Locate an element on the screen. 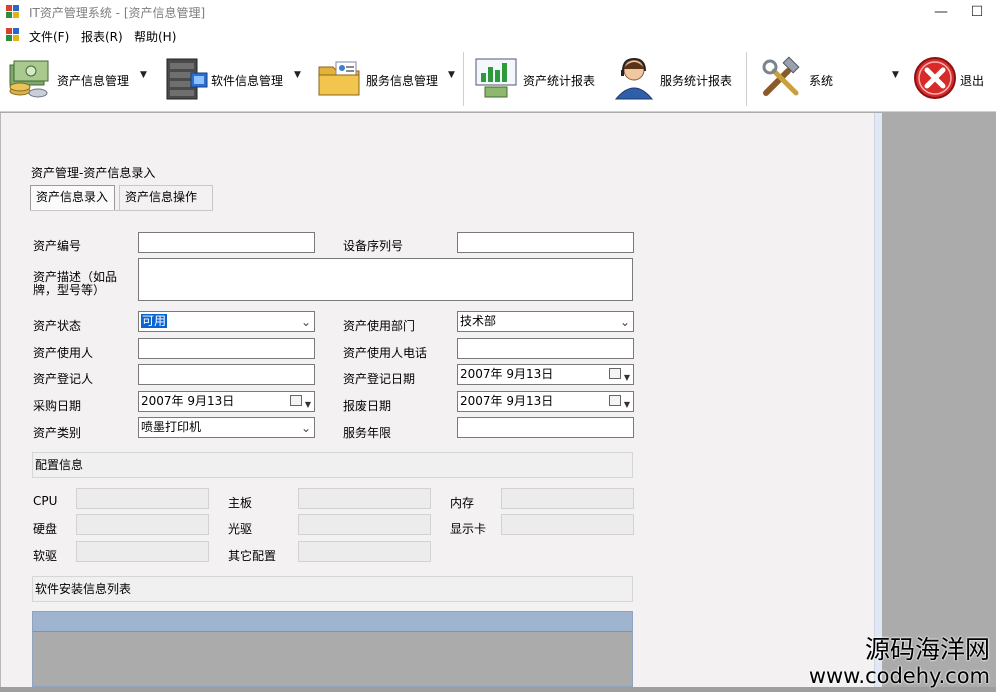 This screenshot has width=996, height=692. serial-no-label: 设备序列号 is located at coordinates (373, 246).